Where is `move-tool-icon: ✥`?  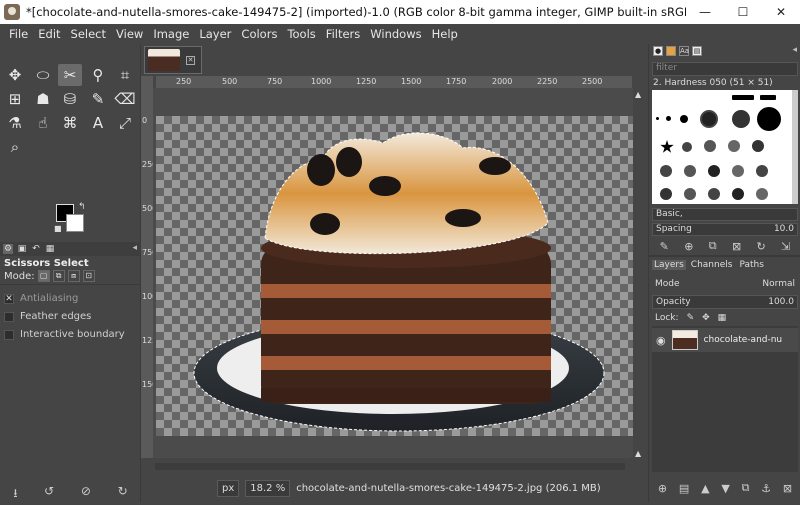 move-tool-icon: ✥ is located at coordinates (15, 75).